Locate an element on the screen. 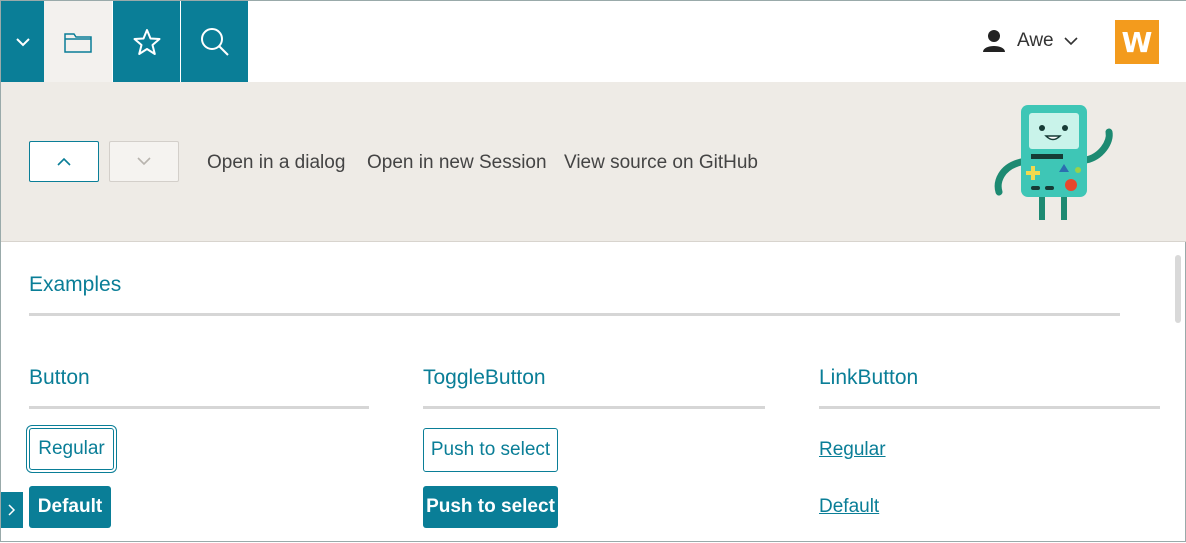 The height and width of the screenshot is (543, 1186). previous-button is located at coordinates (64, 161).